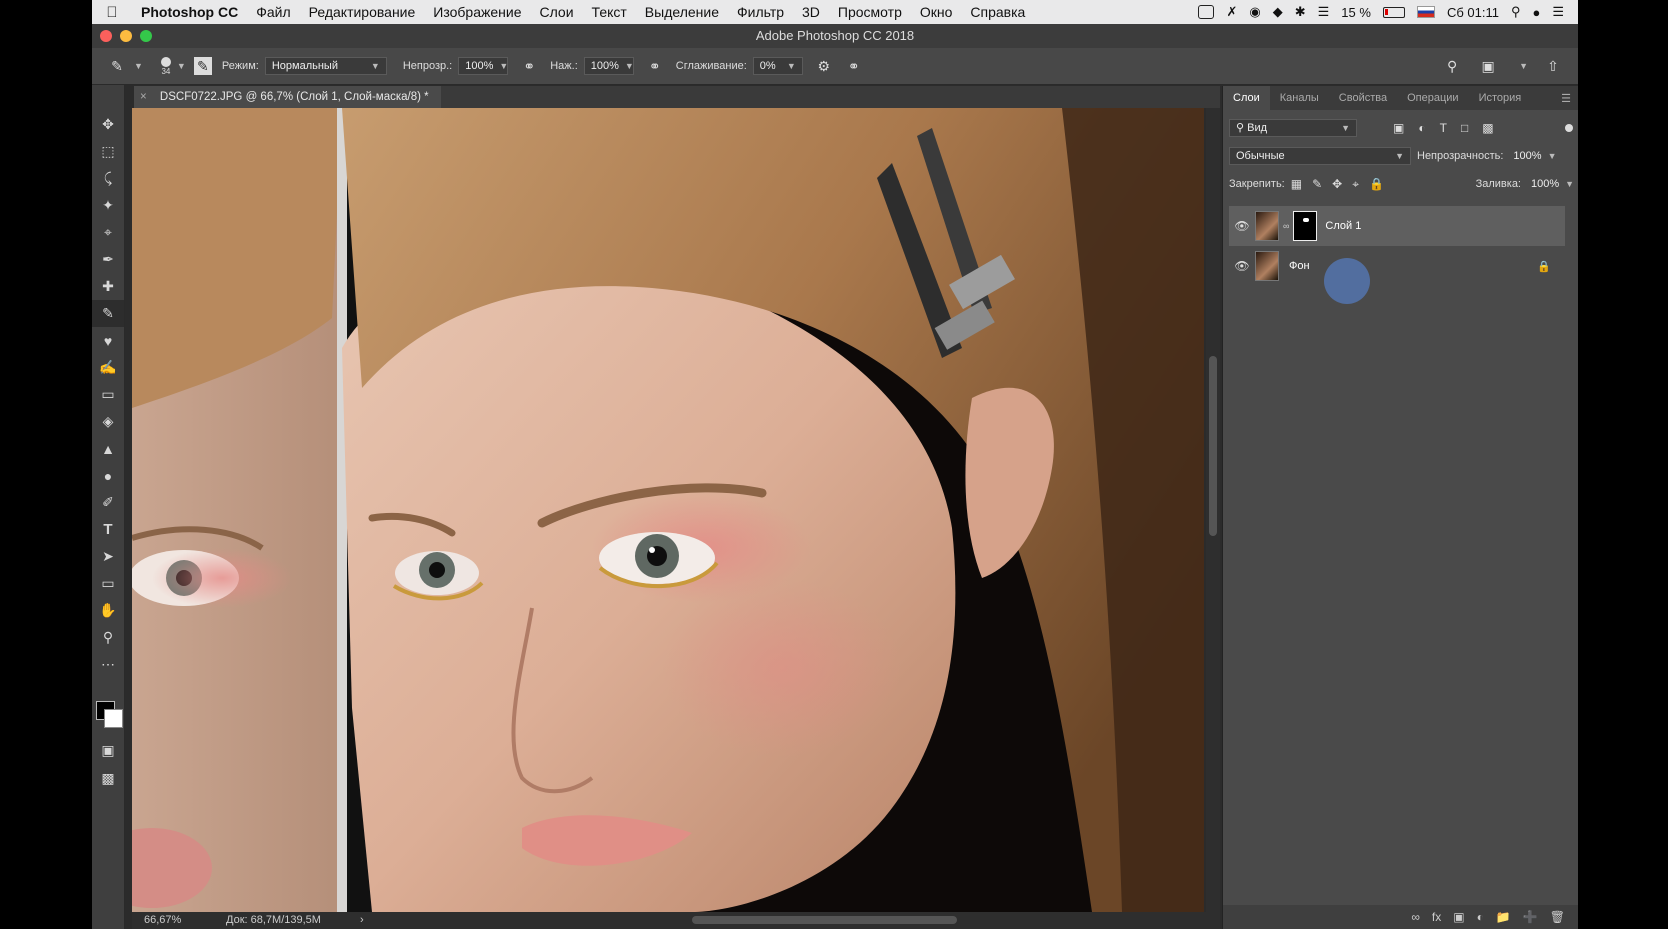  Describe the element at coordinates (1278, 12) in the screenshot. I see `dropbox-icon: ◆` at that location.